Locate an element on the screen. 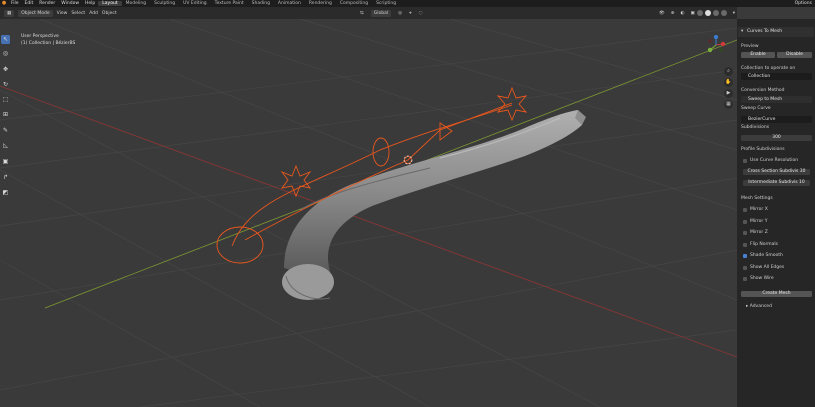 The width and height of the screenshot is (815, 407). intermediate-label: Intermediate Subdivis is located at coordinates (773, 182).